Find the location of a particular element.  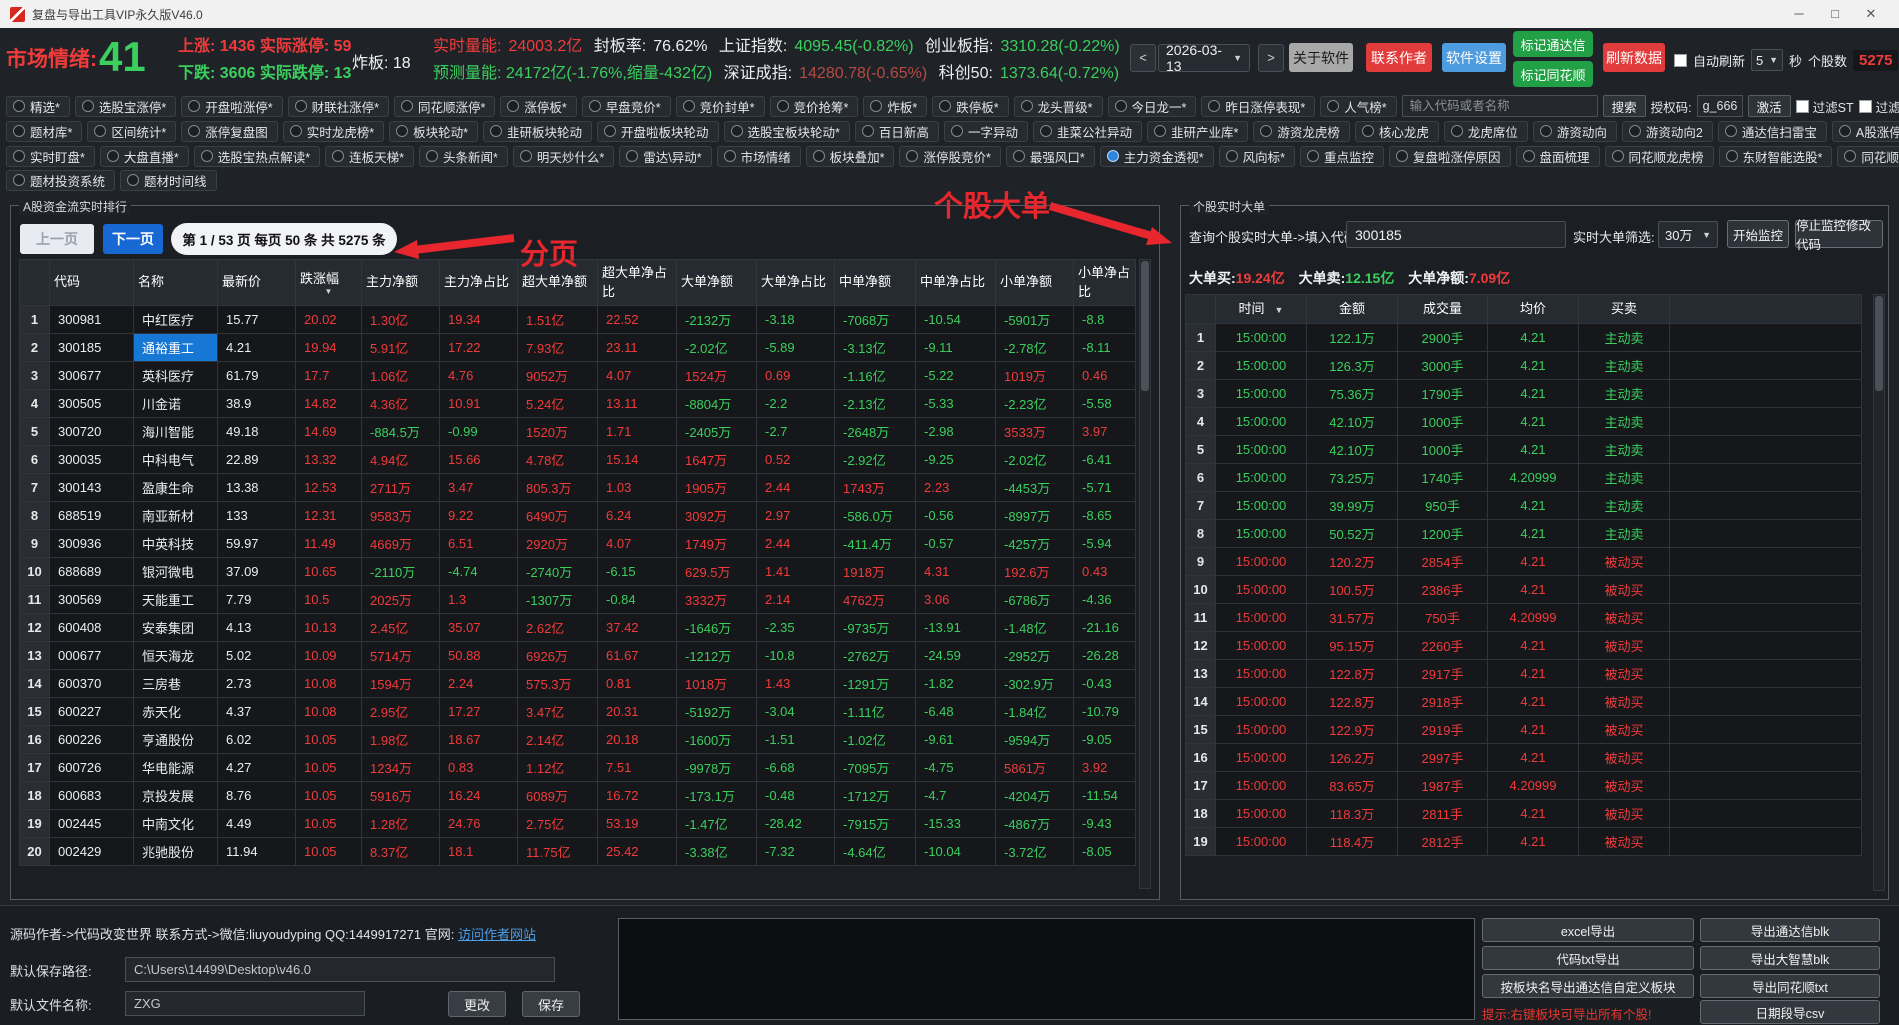

table-cell: 3.97 is located at coordinates (1104, 431).